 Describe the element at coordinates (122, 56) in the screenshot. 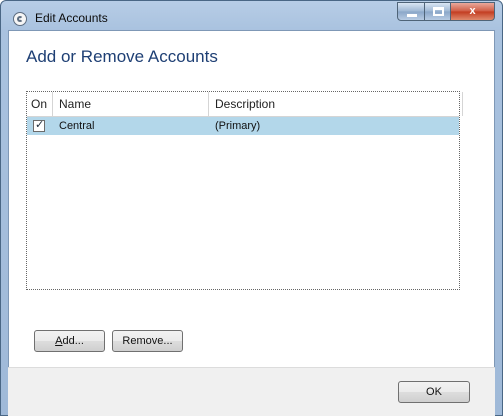

I see `page-title: Add or Remove Accounts` at that location.